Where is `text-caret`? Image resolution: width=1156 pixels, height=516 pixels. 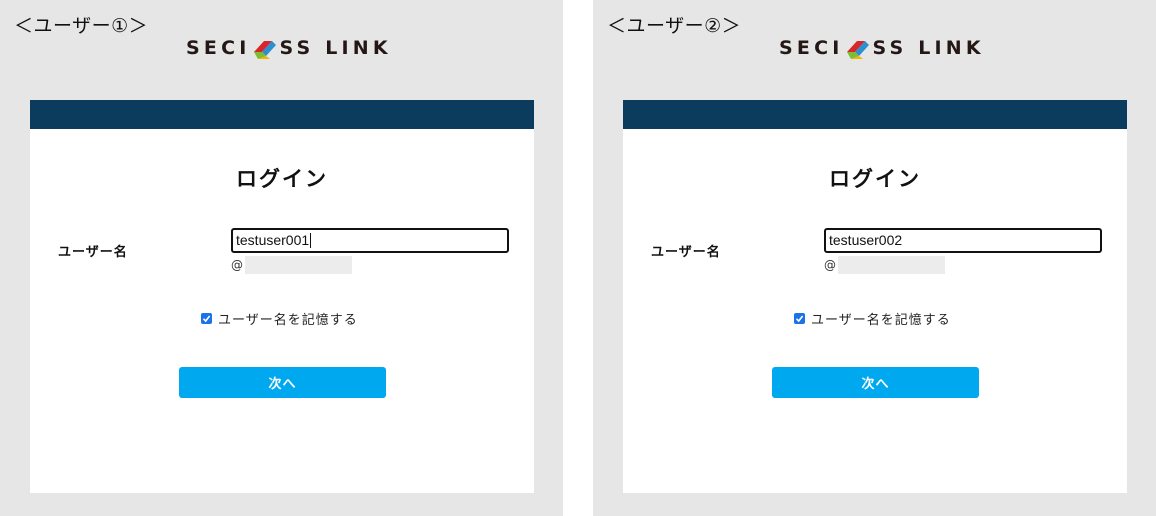
text-caret is located at coordinates (311, 240).